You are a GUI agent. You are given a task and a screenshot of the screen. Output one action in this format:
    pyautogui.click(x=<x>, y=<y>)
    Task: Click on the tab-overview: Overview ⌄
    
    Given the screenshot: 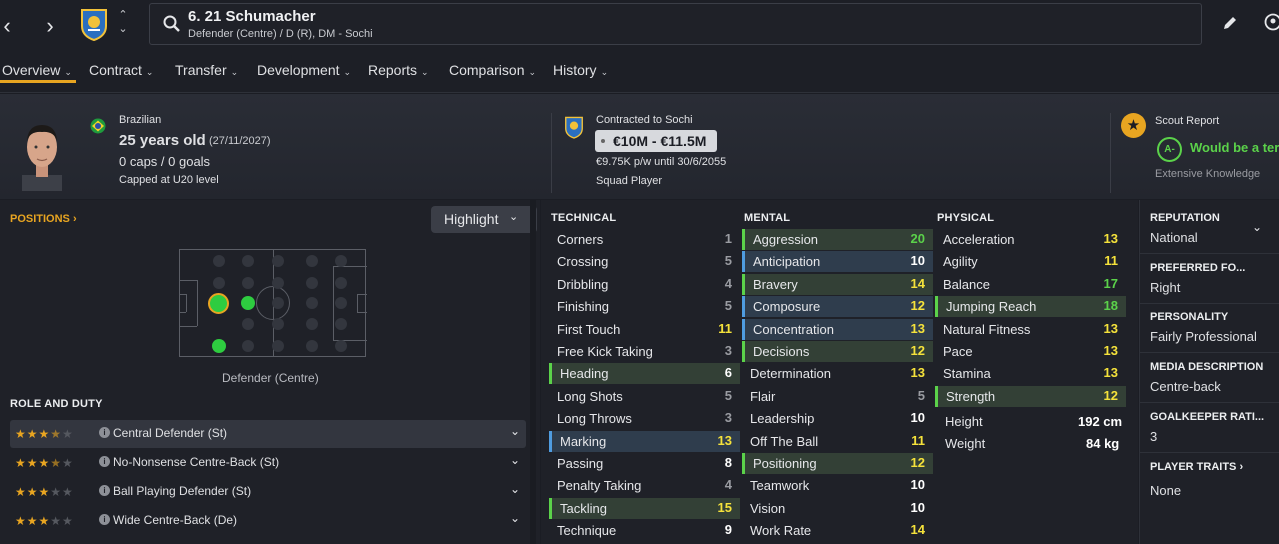 What is the action you would take?
    pyautogui.click(x=37, y=70)
    